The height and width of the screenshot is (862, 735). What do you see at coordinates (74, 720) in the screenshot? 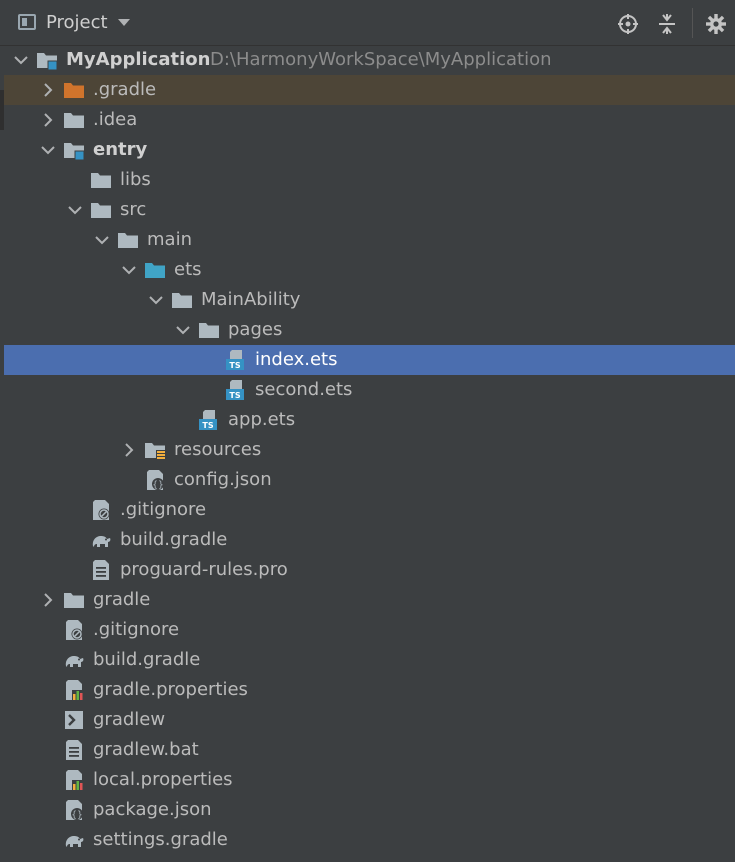
I see `shell-script-icon` at bounding box center [74, 720].